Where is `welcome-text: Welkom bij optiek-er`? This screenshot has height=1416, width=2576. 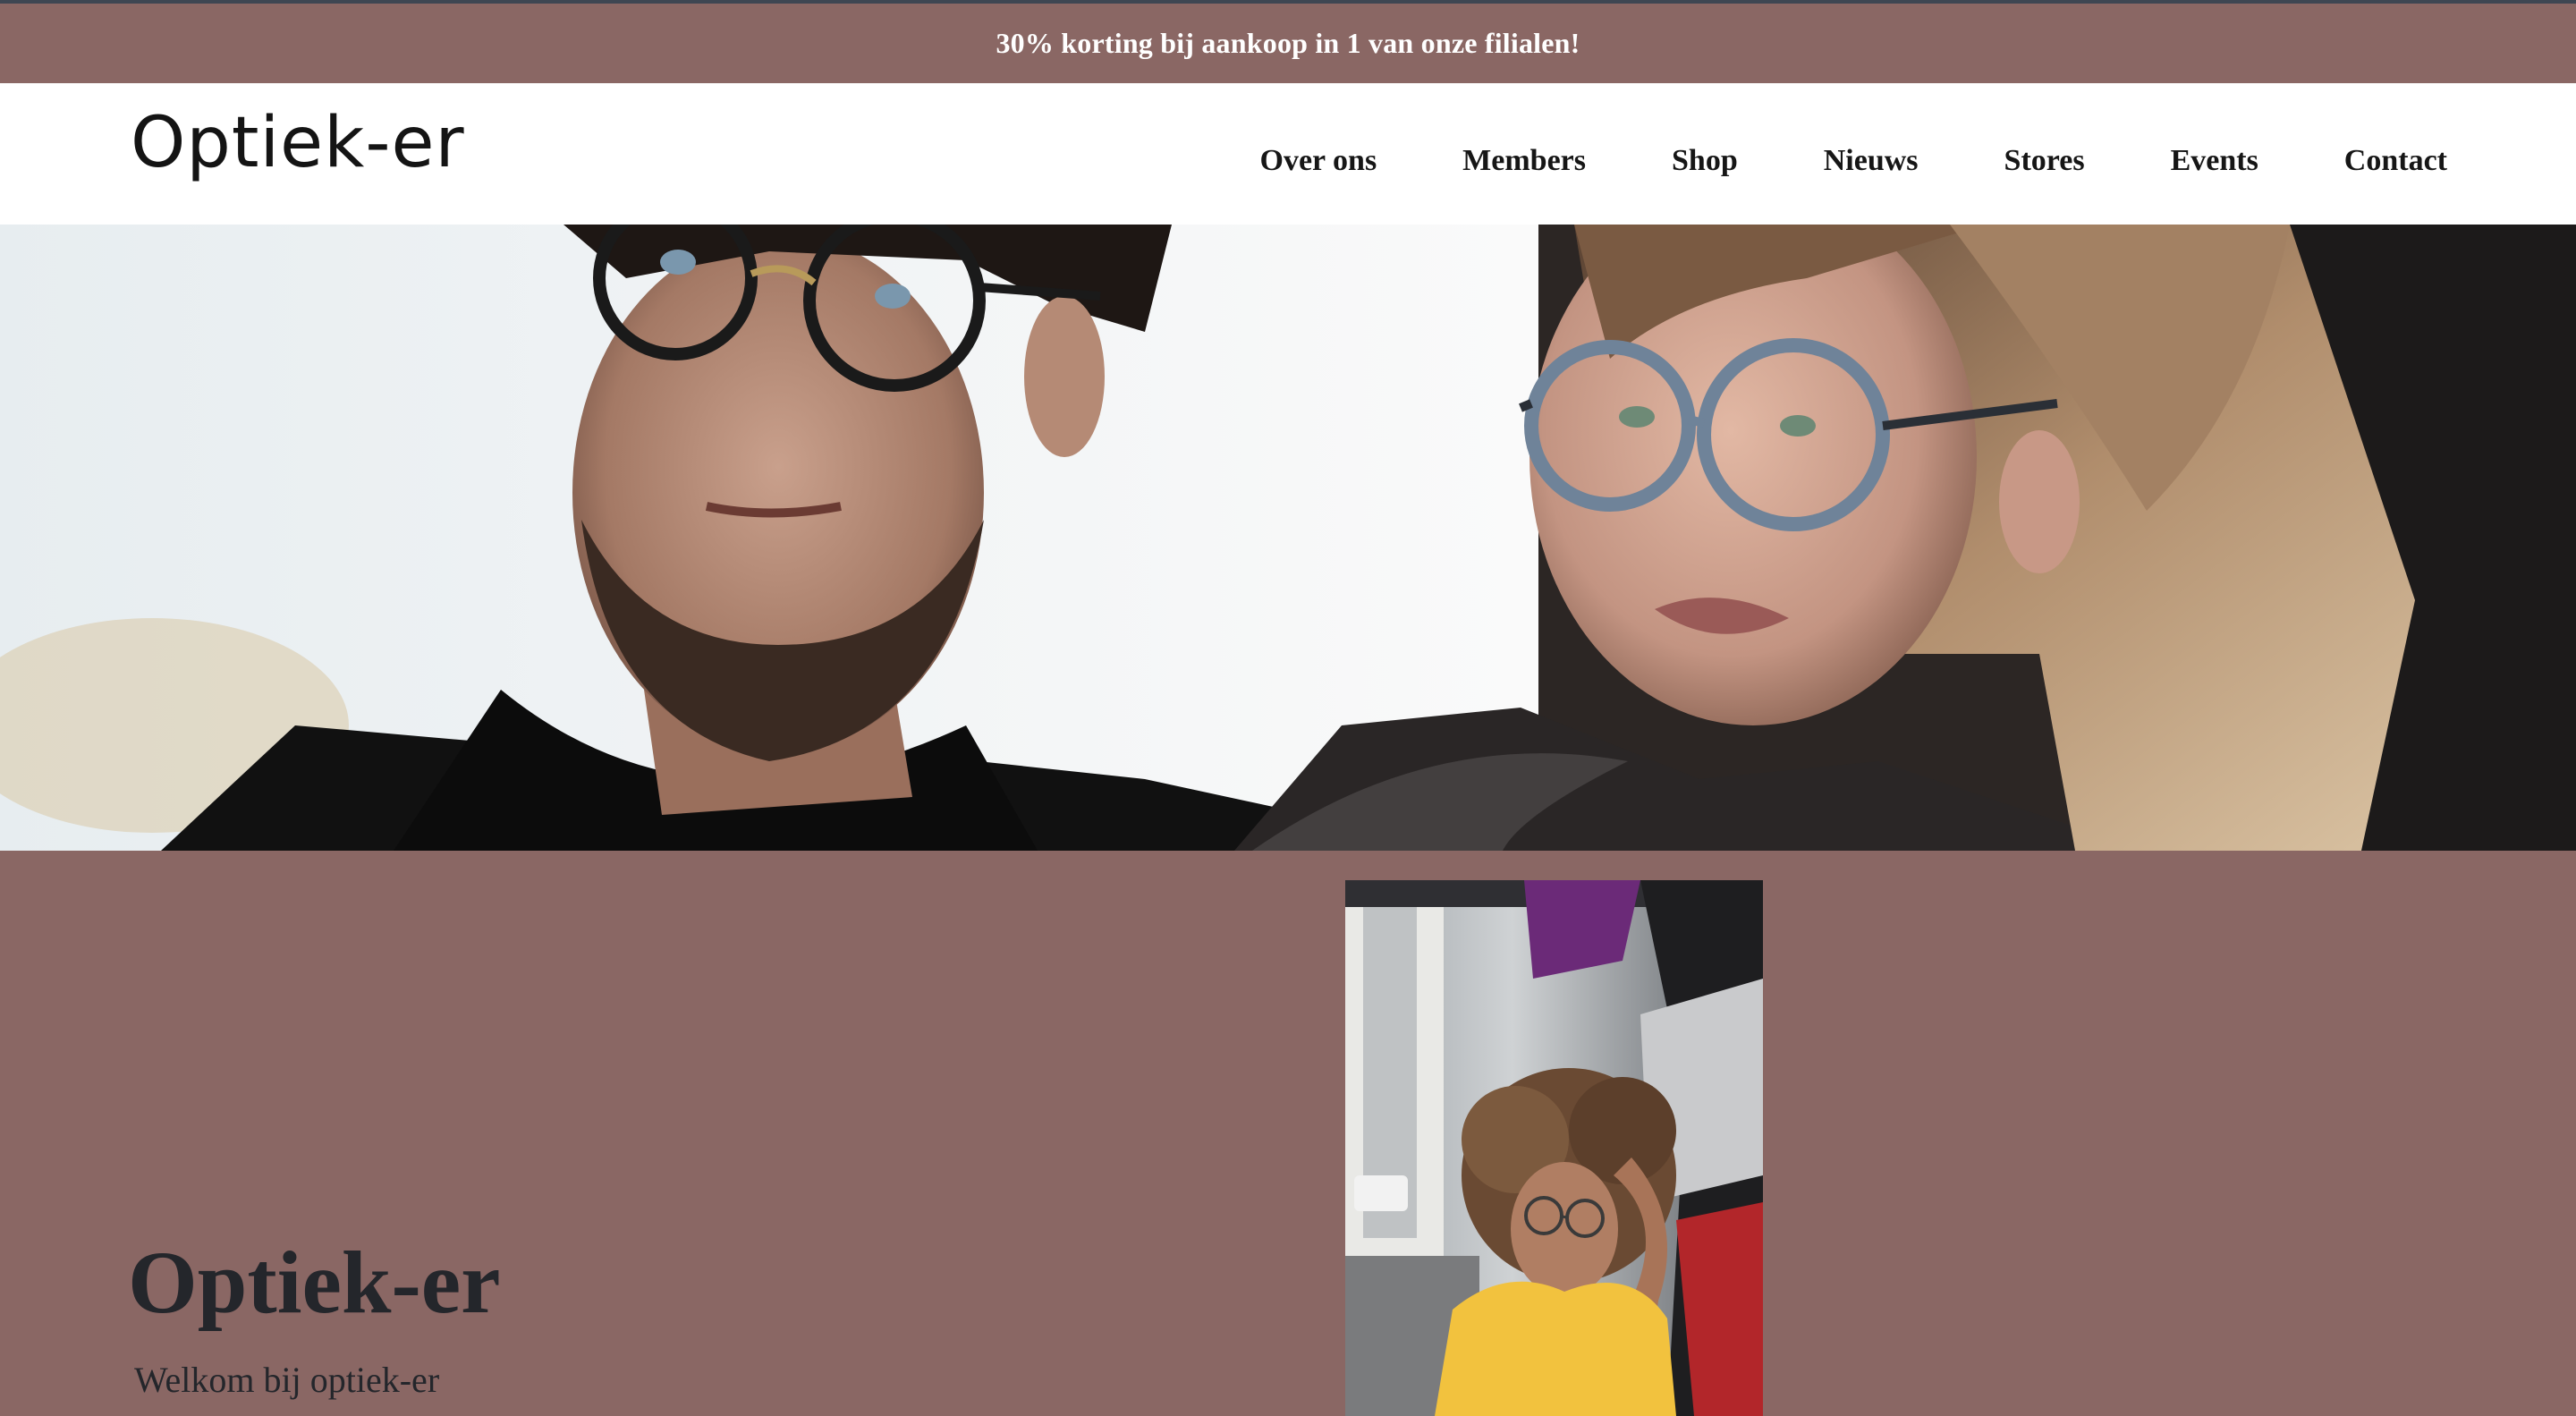 welcome-text: Welkom bij optiek-er is located at coordinates (287, 1380).